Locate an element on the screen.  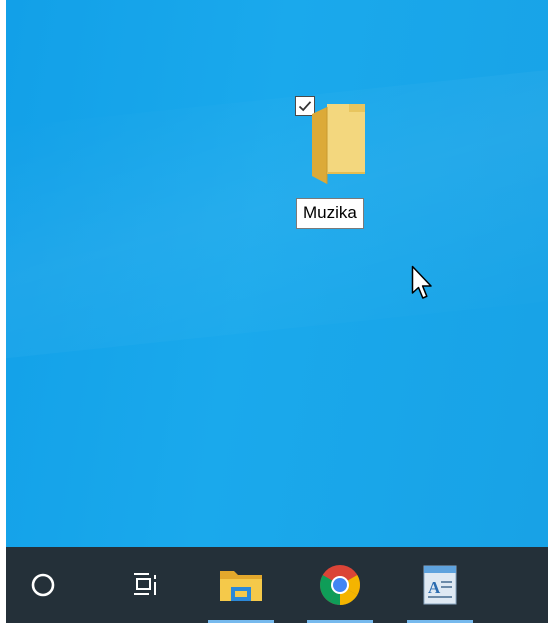
taskbar-chrome-button is located at coordinates (340, 585).